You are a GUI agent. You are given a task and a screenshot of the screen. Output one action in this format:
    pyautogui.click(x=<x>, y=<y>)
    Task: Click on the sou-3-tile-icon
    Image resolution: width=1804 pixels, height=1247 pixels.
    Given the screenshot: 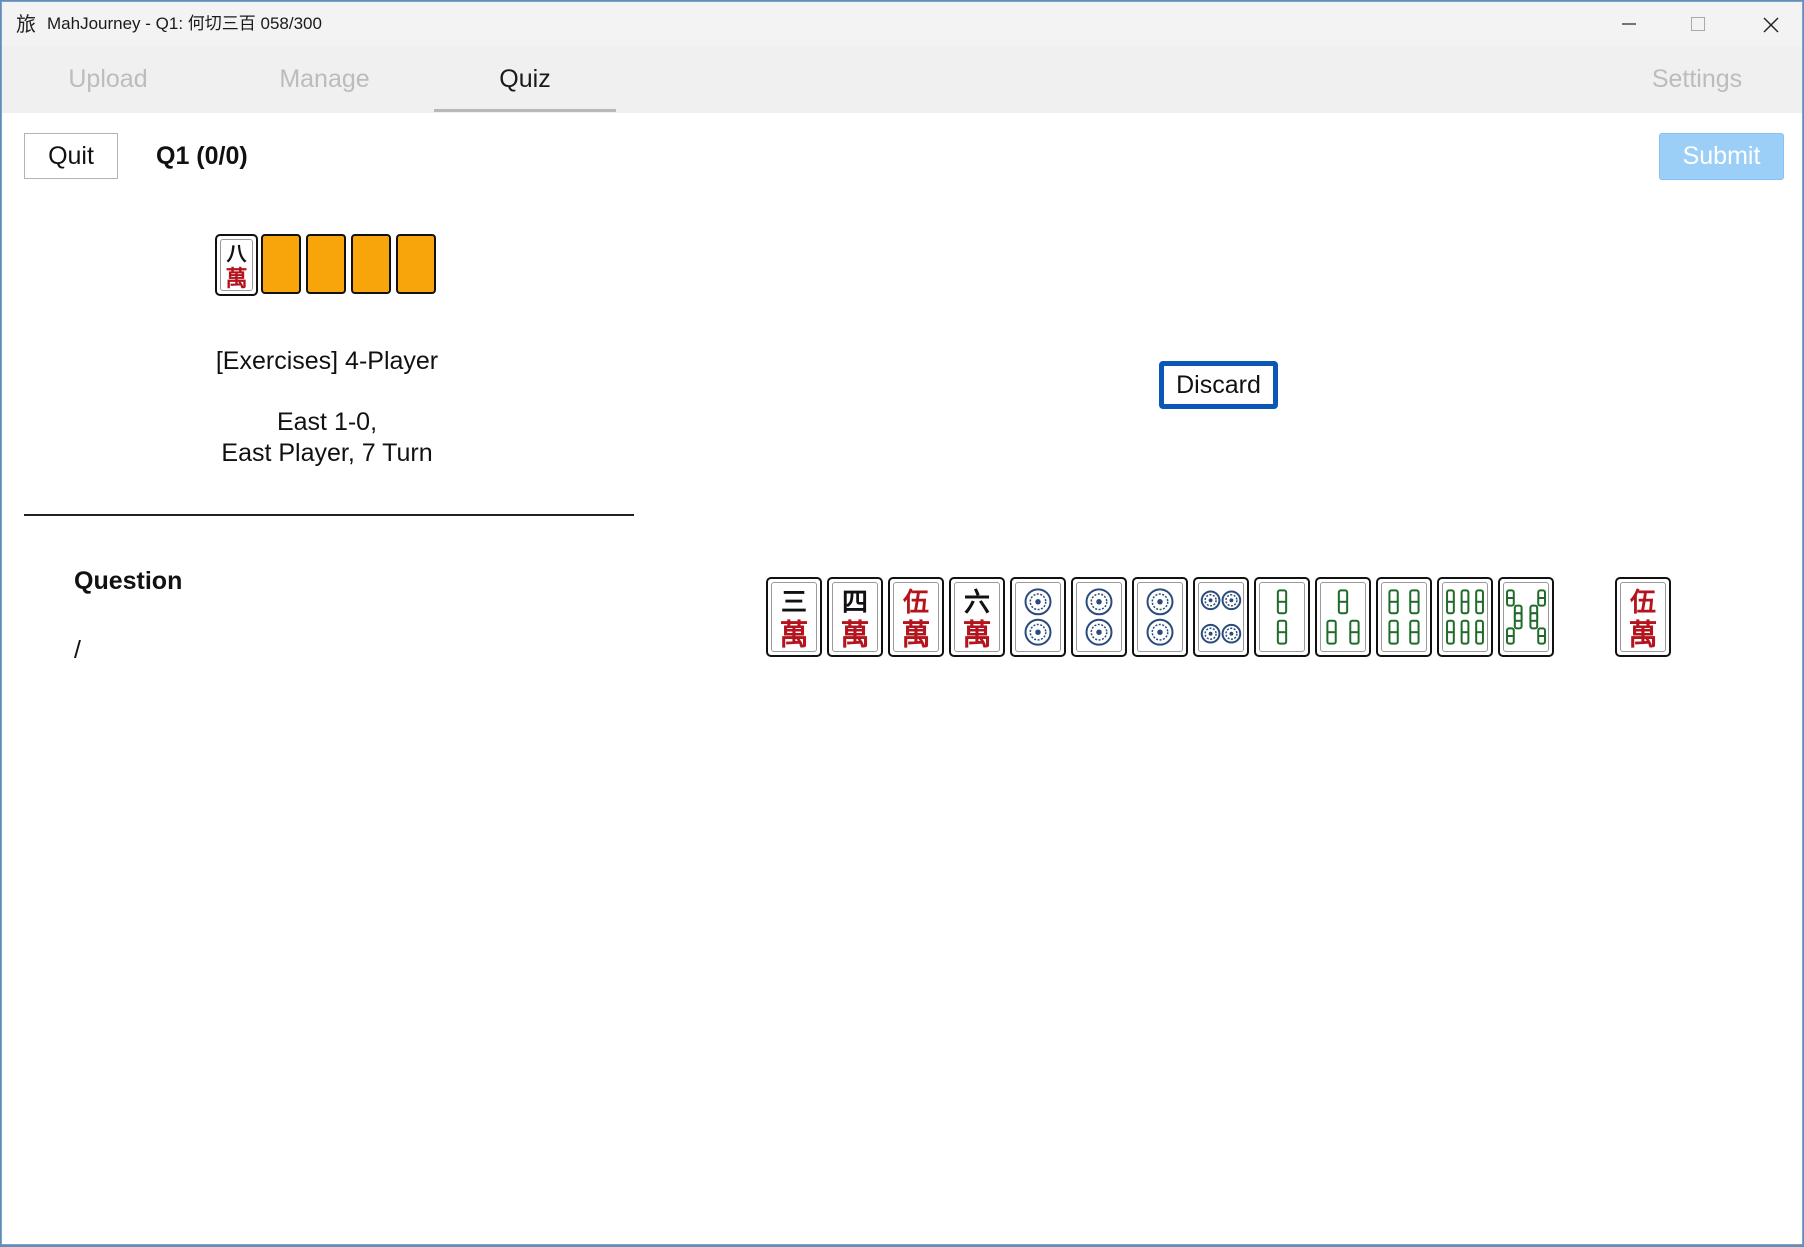 What is the action you would take?
    pyautogui.click(x=1343, y=617)
    